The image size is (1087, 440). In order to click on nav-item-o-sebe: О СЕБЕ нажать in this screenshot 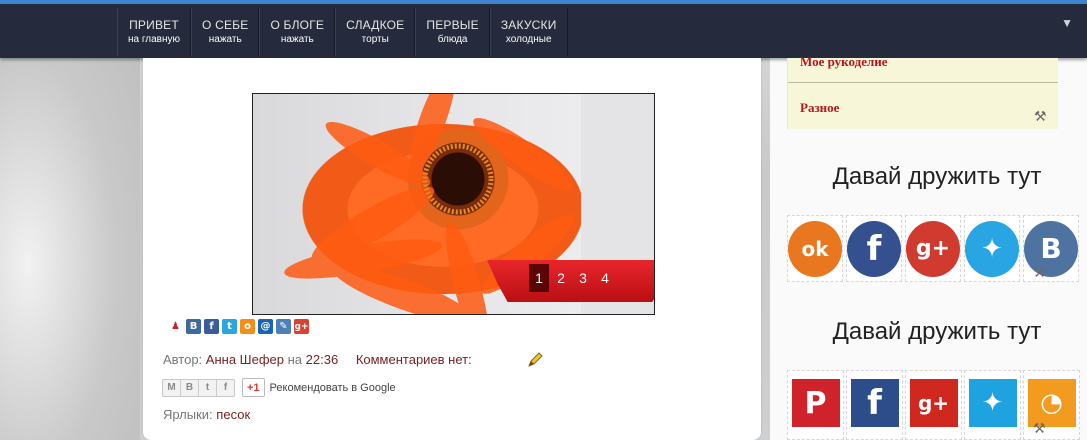, I will do `click(225, 32)`.